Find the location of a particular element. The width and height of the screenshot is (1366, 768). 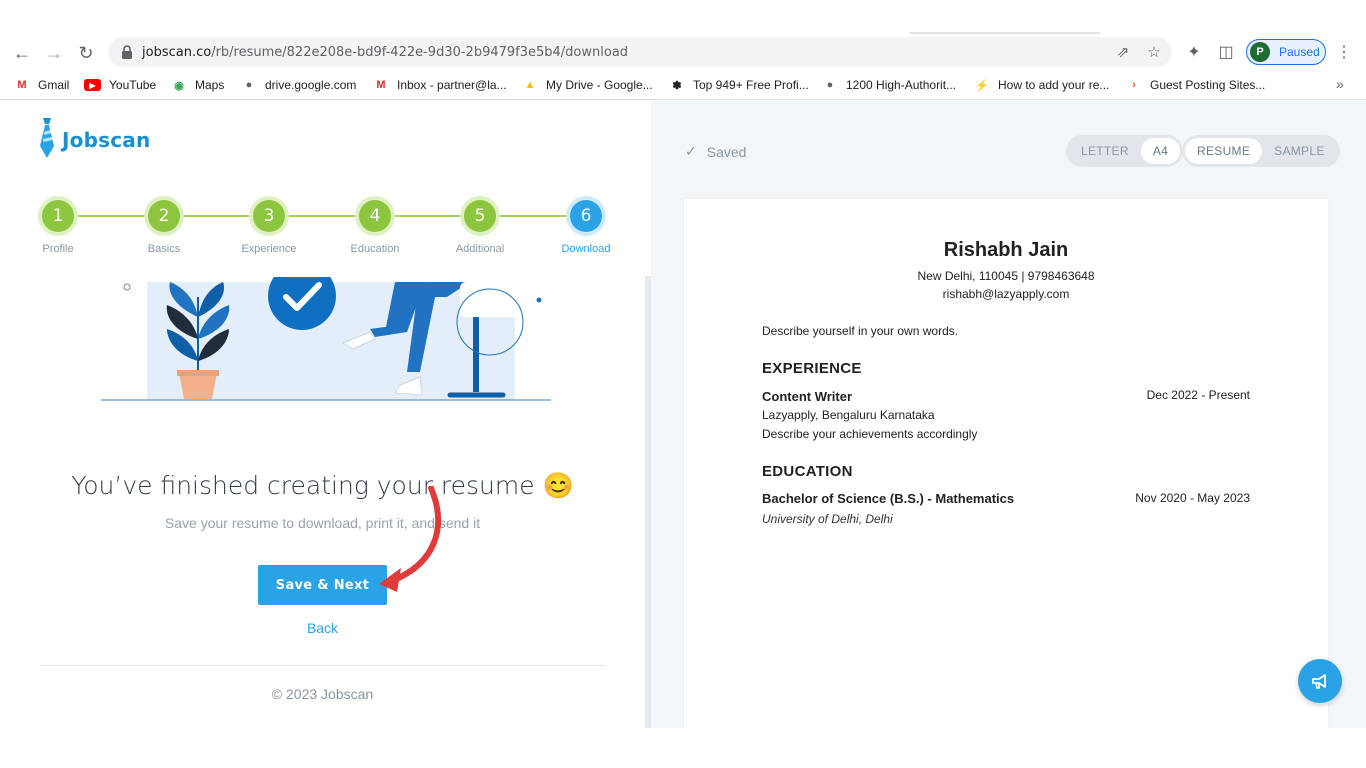

mode-sample-option: SAMPLE is located at coordinates (1299, 151).